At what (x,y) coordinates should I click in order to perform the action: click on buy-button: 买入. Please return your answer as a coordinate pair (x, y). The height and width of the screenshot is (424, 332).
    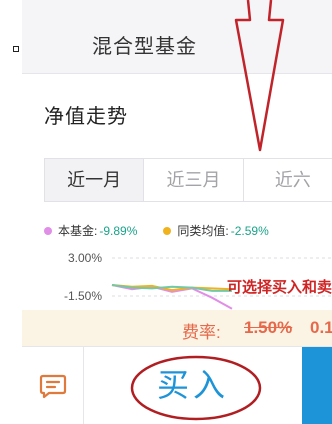
    Looking at the image, I should click on (193, 385).